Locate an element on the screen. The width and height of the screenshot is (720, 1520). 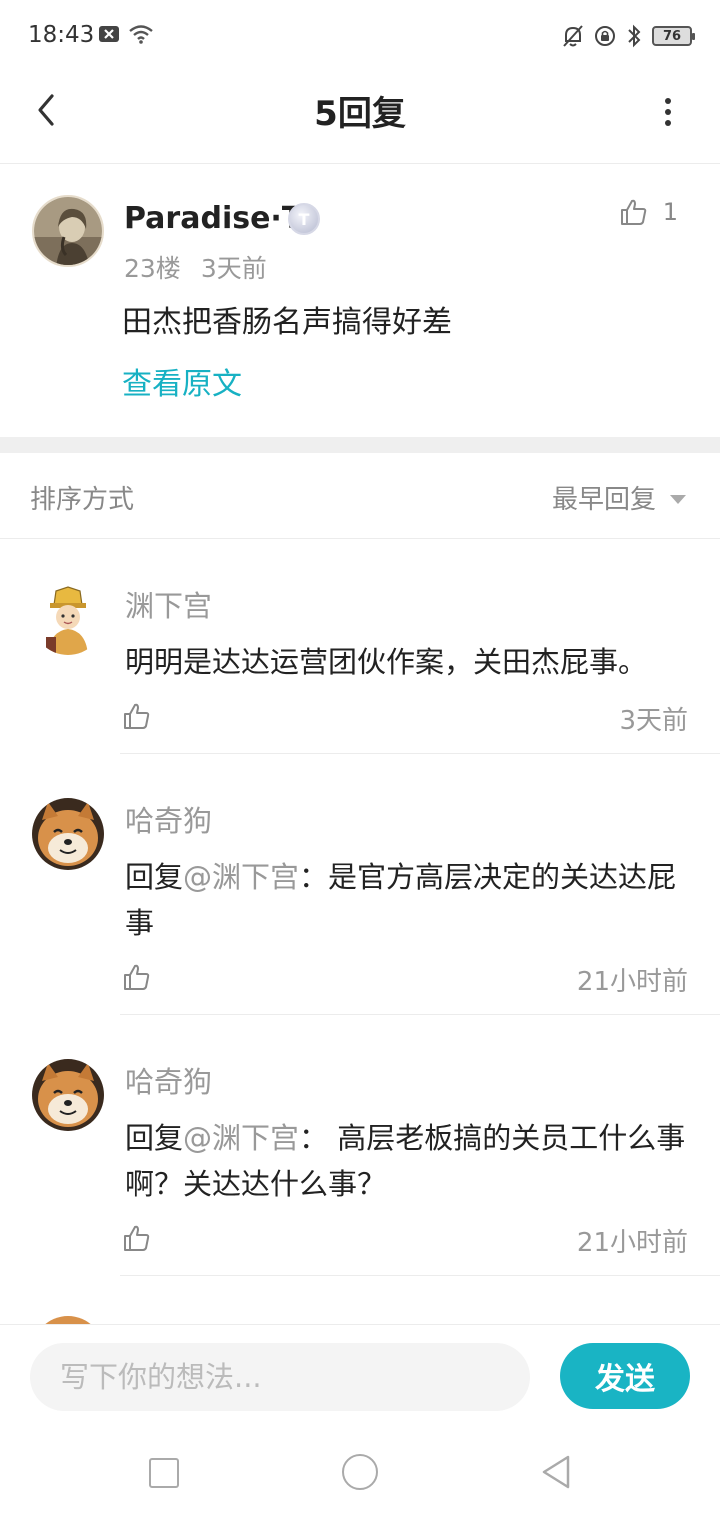
battery-level: 76 is located at coordinates (672, 36).